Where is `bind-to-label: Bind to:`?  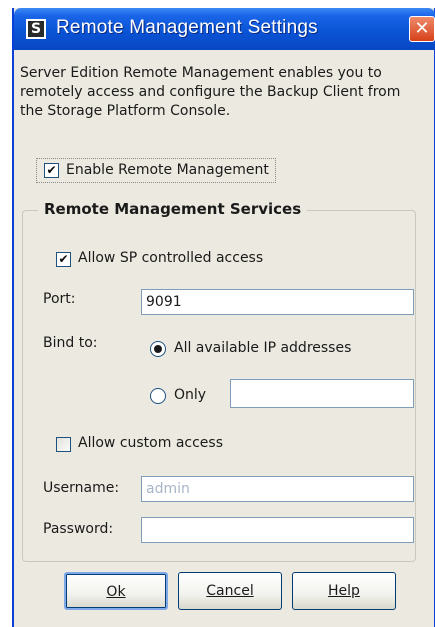
bind-to-label: Bind to: is located at coordinates (70, 343).